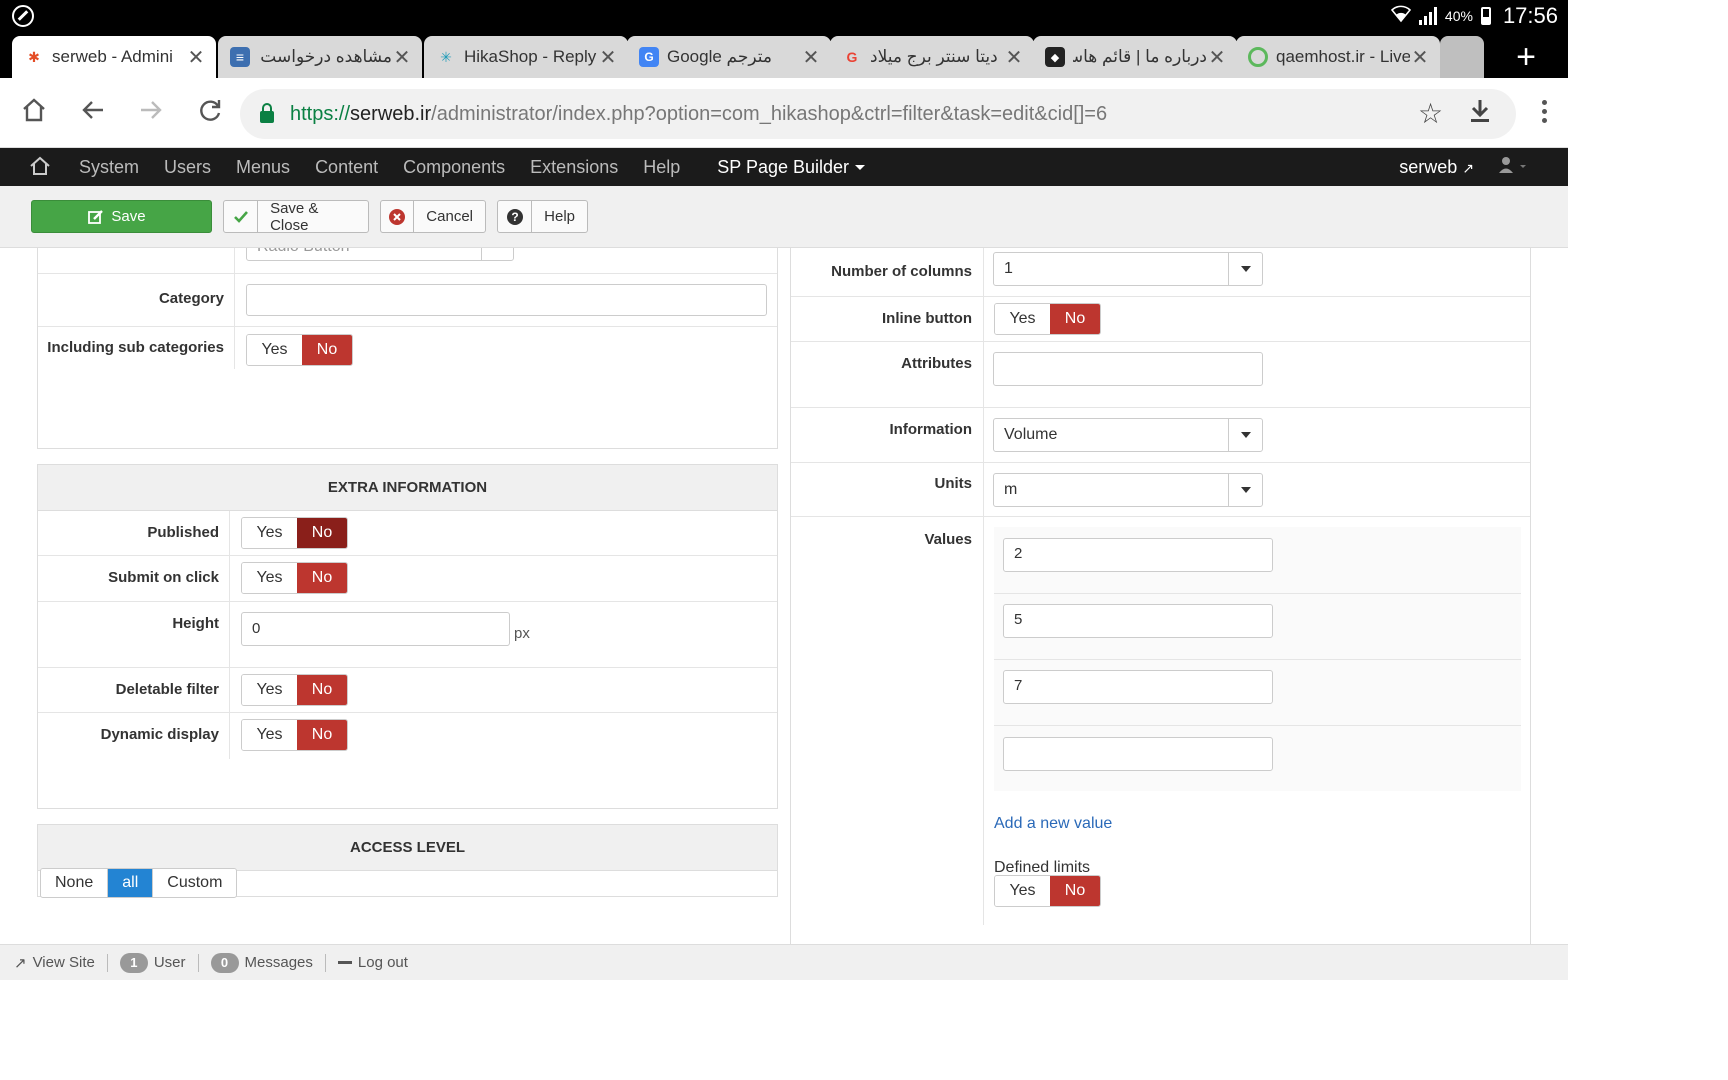 The width and height of the screenshot is (1728, 1080). What do you see at coordinates (1338, 57) in the screenshot?
I see `browser-tab-qaemhost: qaemhost.ir - Live ✕` at bounding box center [1338, 57].